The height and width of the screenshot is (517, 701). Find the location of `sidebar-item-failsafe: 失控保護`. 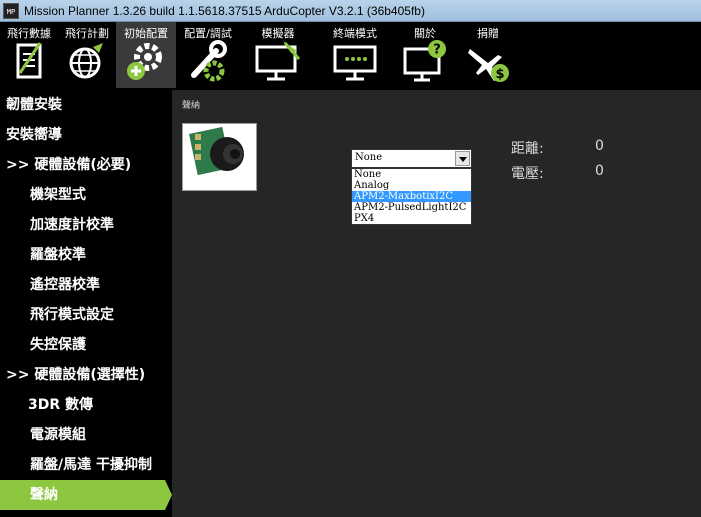

sidebar-item-failsafe: 失控保護 is located at coordinates (82, 345).